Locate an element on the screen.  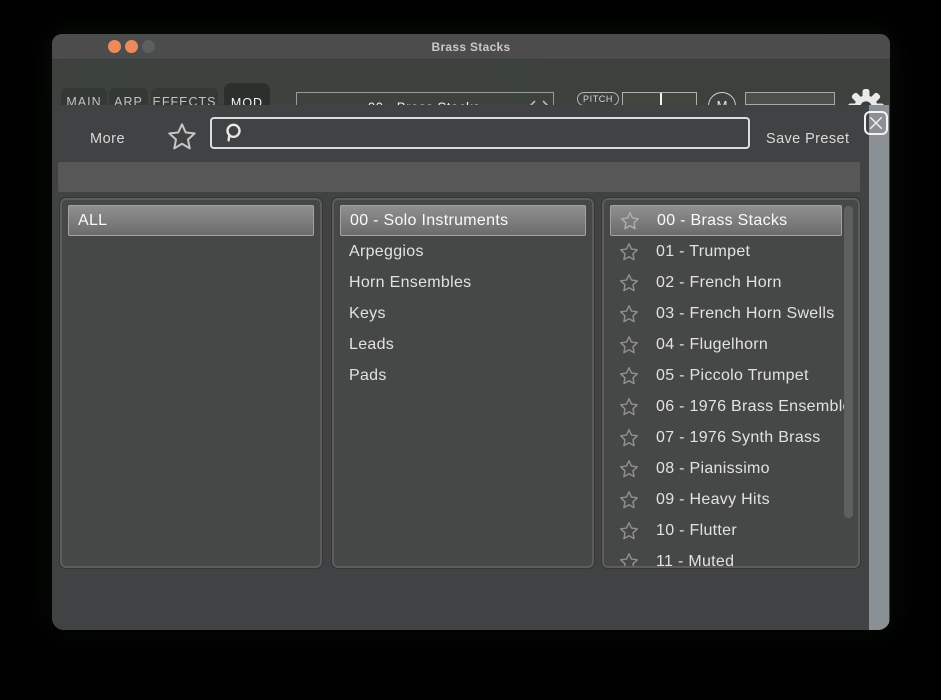
bank-item: Arpeggios is located at coordinates (463, 251).